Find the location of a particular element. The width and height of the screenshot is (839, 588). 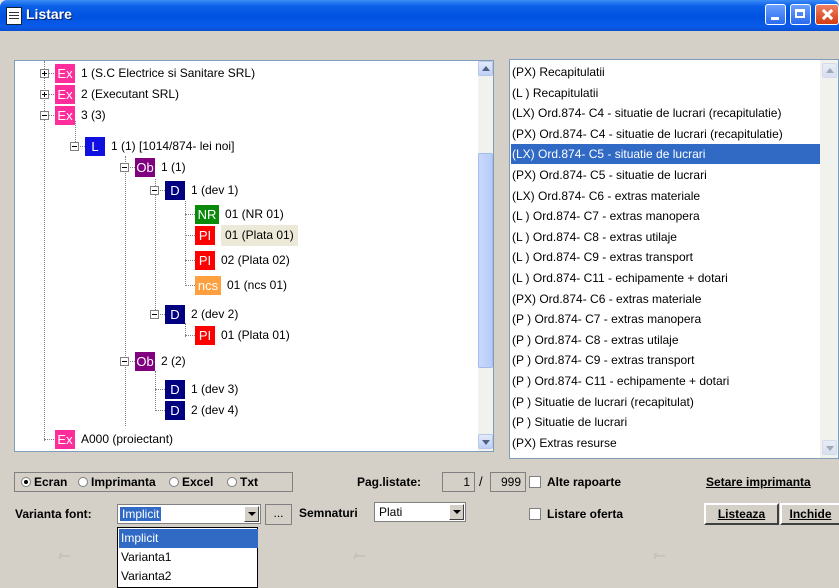

tree-node: D 1 (dev 1) is located at coordinates (246, 190).